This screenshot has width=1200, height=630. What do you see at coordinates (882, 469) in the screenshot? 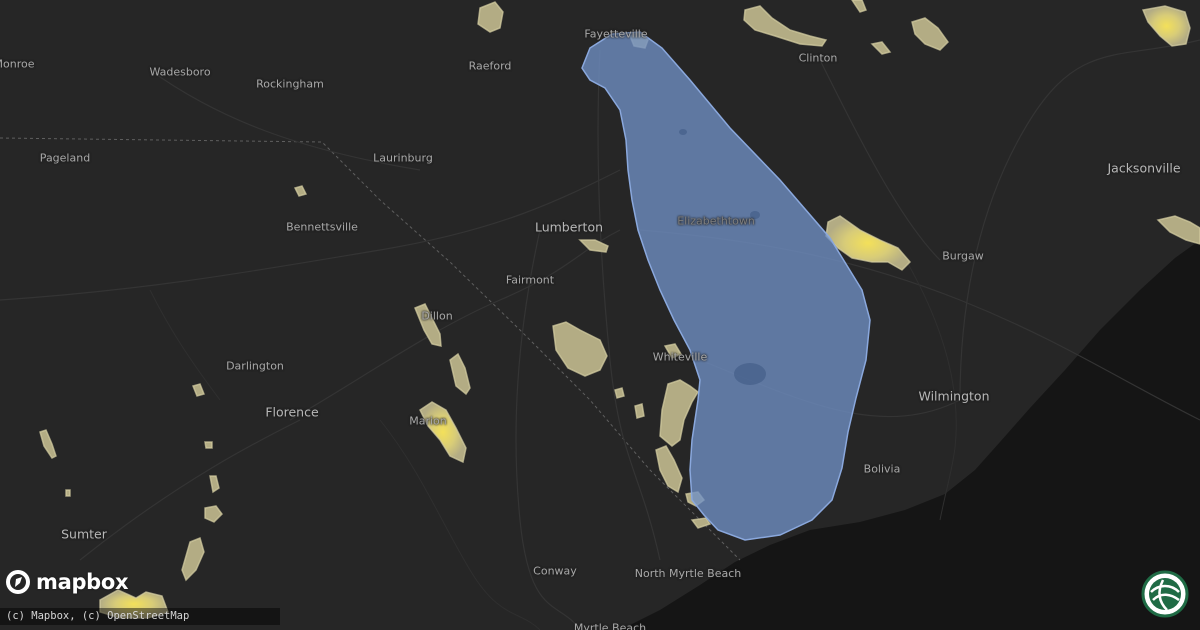
I see `city-label-bolivia: Bolivia` at bounding box center [882, 469].